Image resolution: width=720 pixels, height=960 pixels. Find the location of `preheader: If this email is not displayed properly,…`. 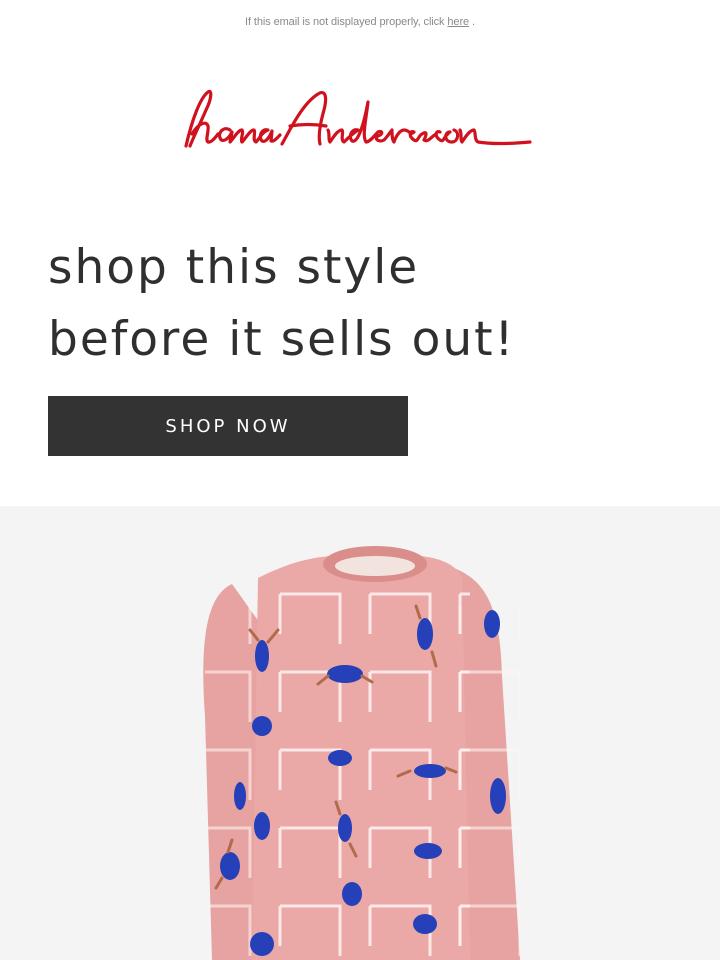

preheader: If this email is not displayed properly,… is located at coordinates (360, 22).